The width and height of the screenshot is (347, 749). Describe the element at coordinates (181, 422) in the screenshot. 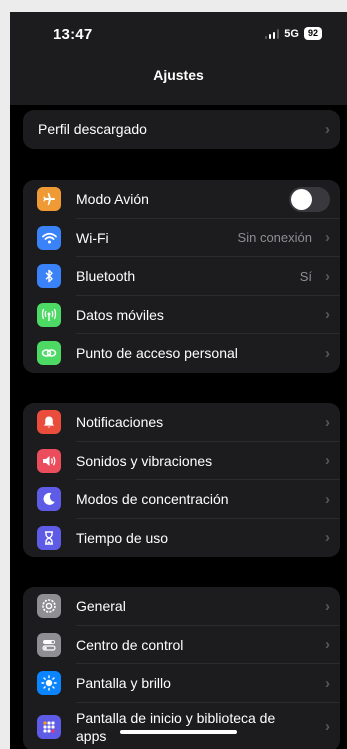

I see `notifications-row: Notificaciones ›` at that location.